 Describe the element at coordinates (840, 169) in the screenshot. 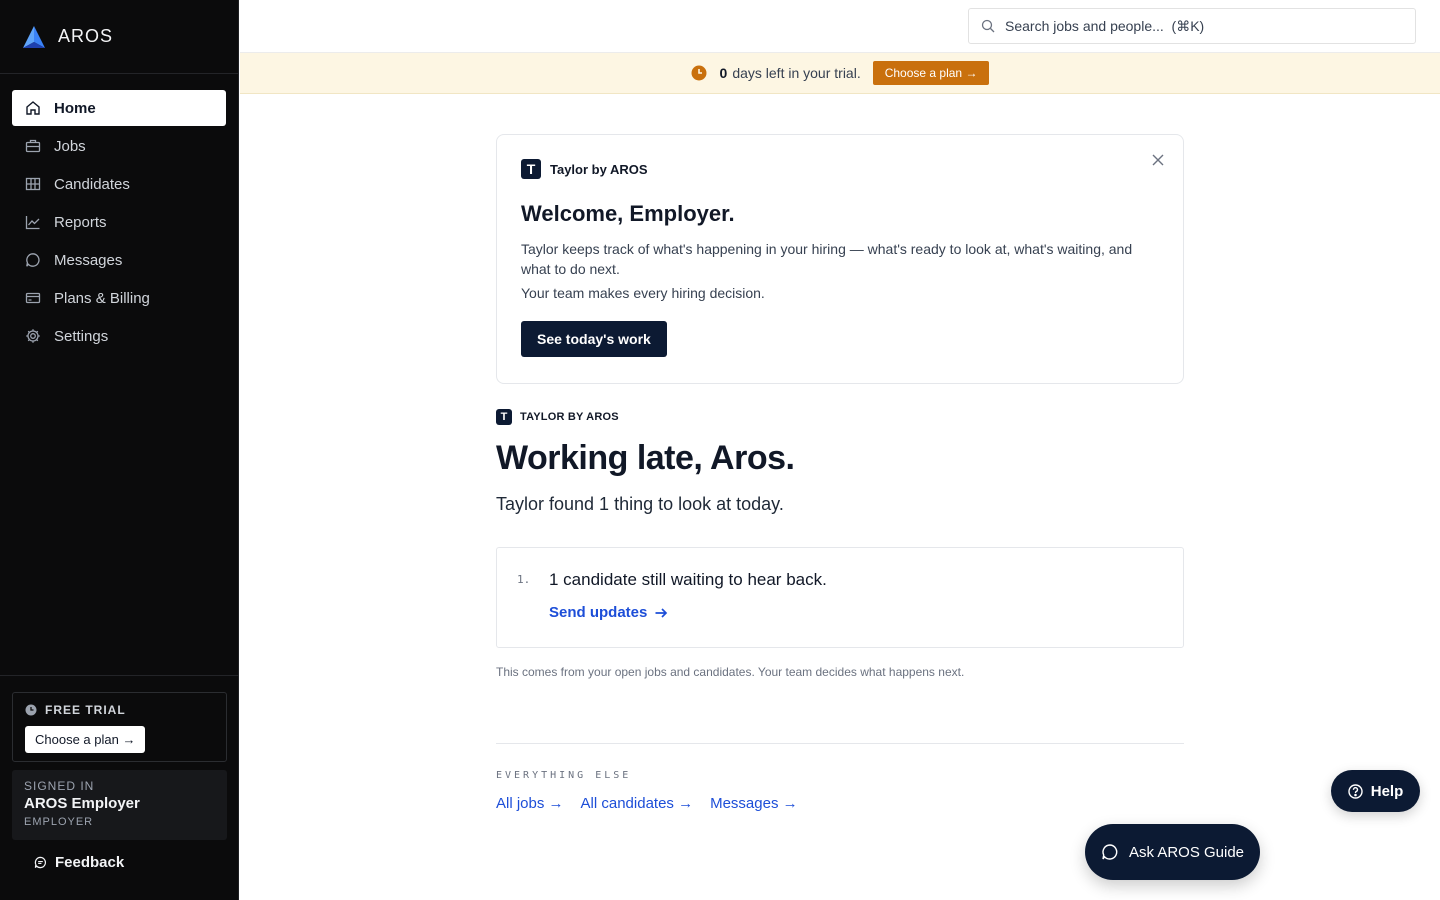

I see `taylor-source: T Taylor by AROS` at that location.